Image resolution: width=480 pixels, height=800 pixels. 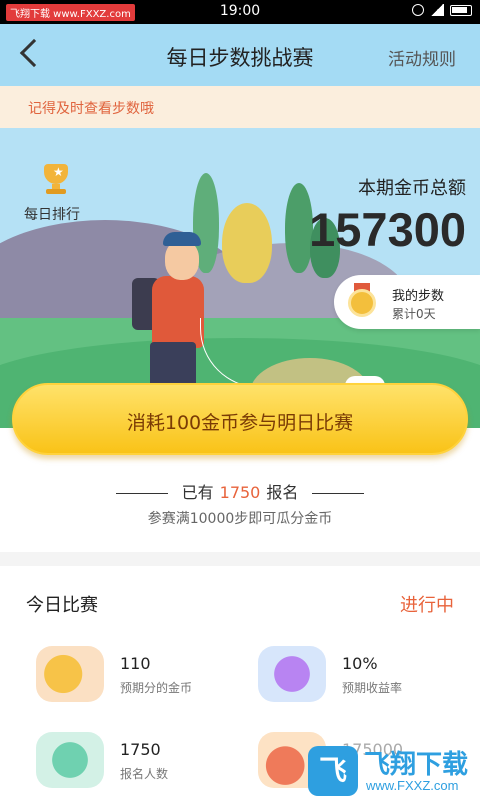 I want to click on stat-value: 110, so click(x=135, y=663).